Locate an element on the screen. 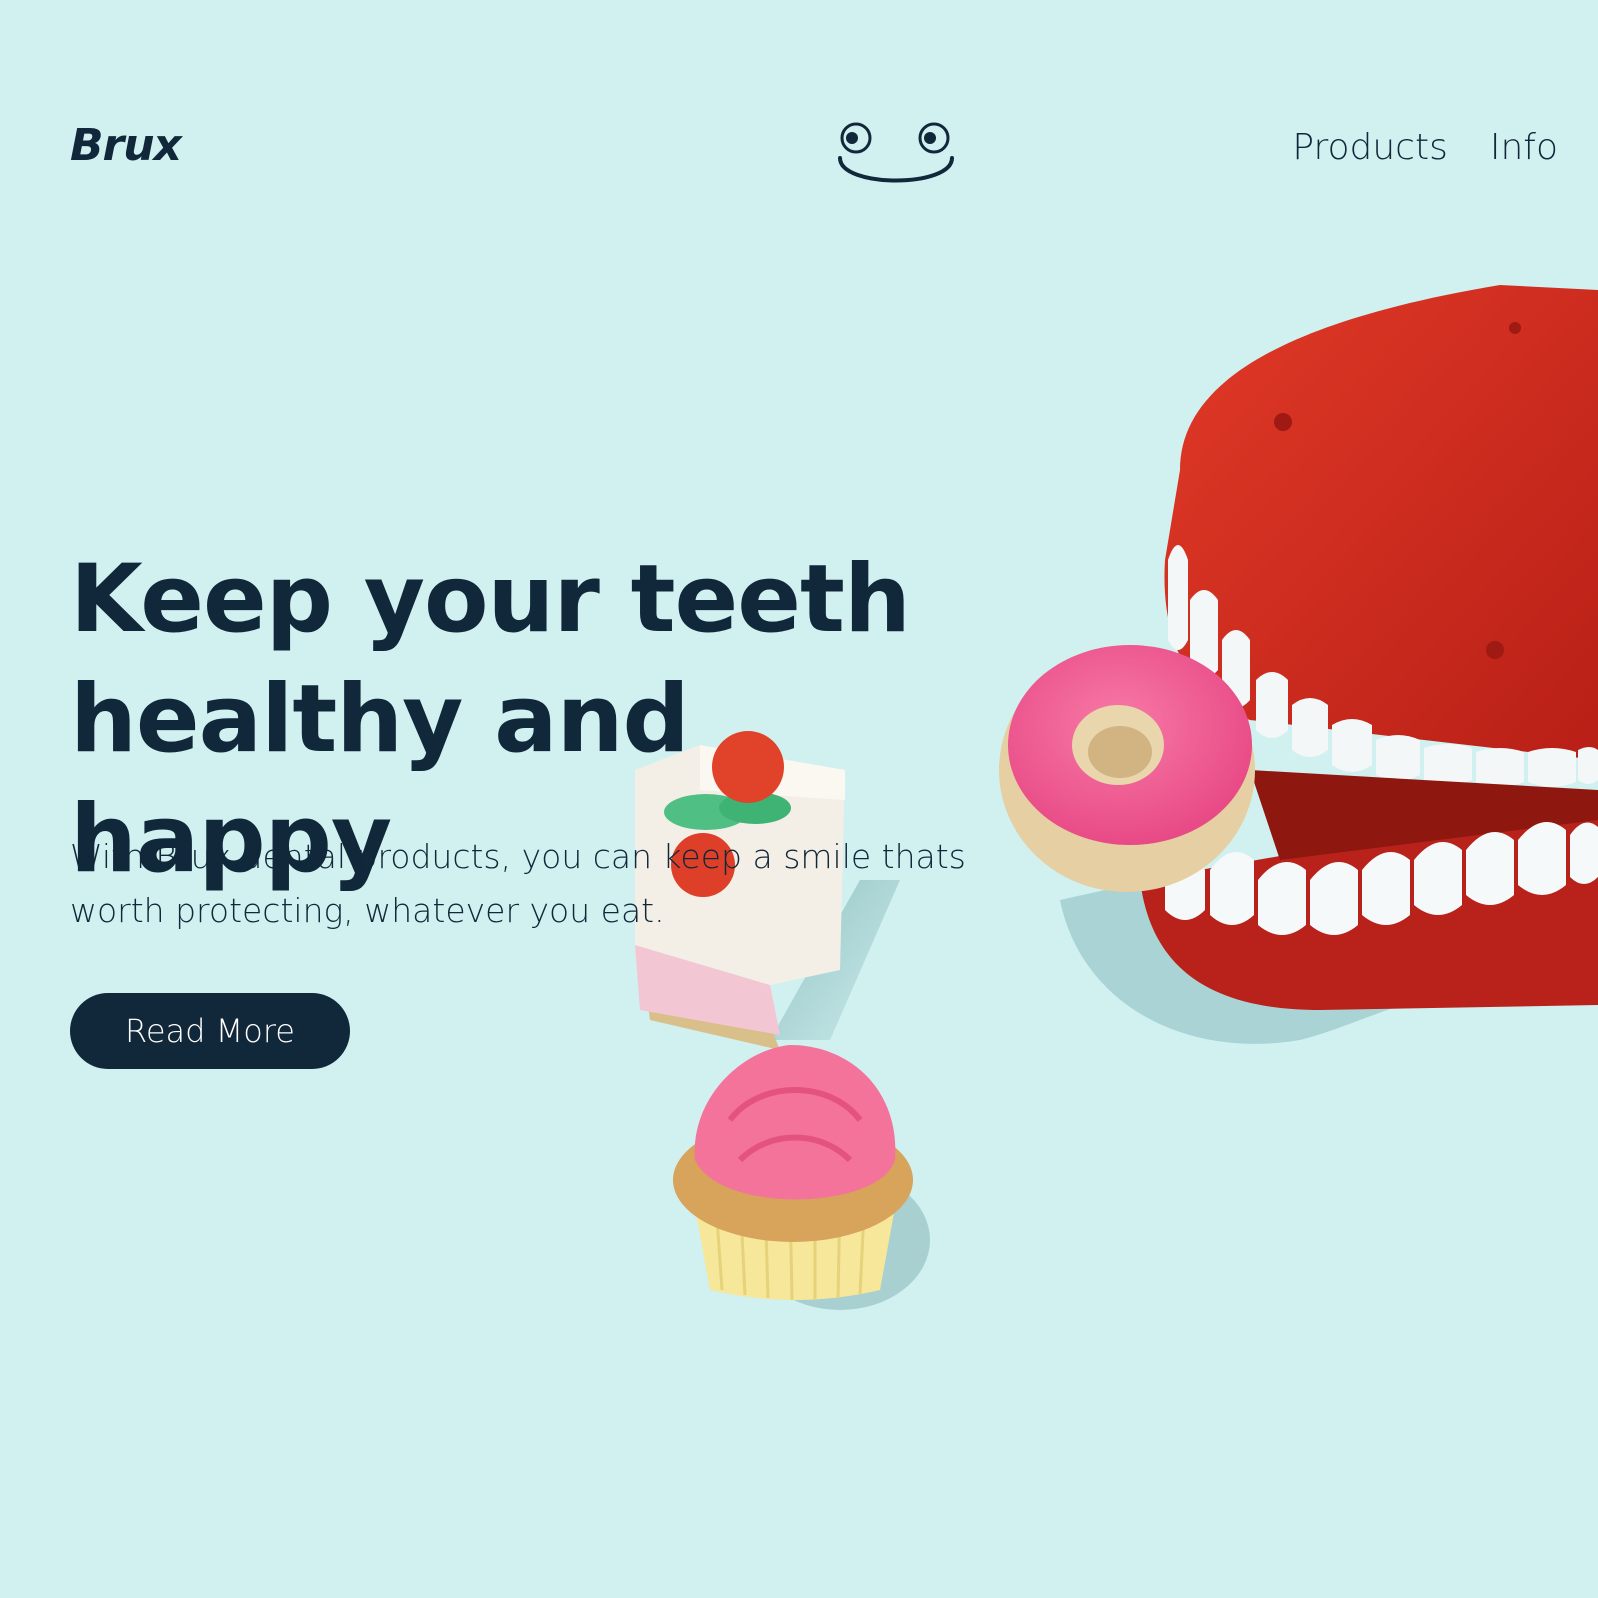 This screenshot has height=1598, width=1598. main-nav: Products Info is located at coordinates (1425, 148).